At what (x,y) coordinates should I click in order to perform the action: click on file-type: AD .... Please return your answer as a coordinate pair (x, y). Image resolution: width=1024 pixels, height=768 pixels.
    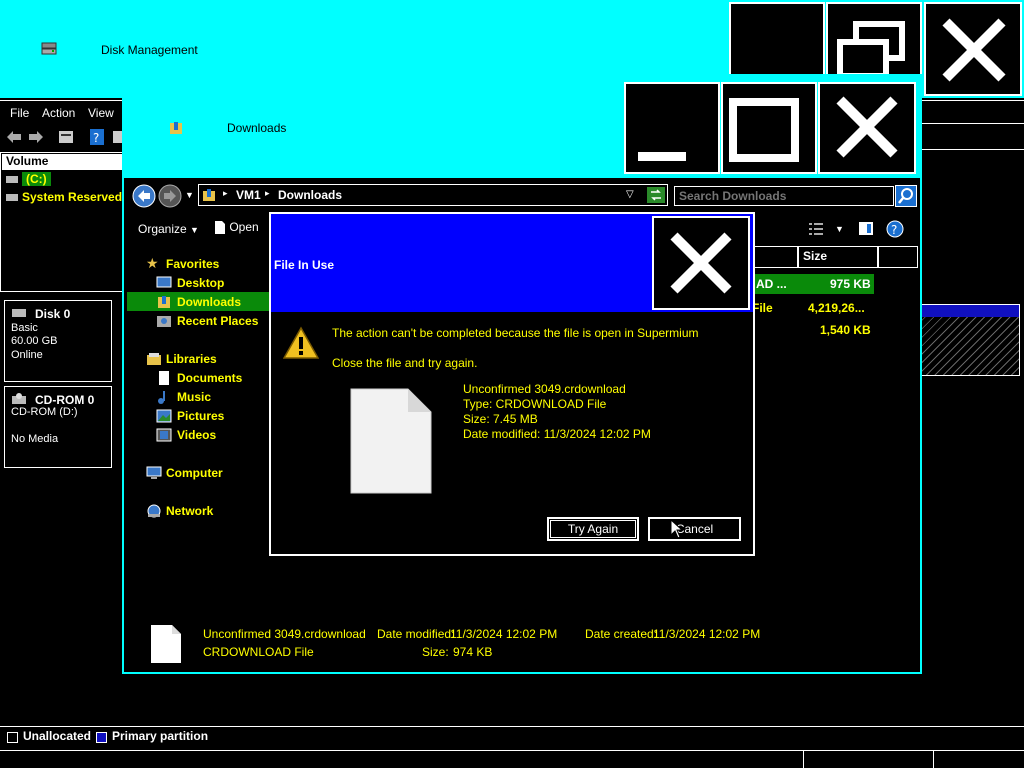
    Looking at the image, I should click on (771, 284).